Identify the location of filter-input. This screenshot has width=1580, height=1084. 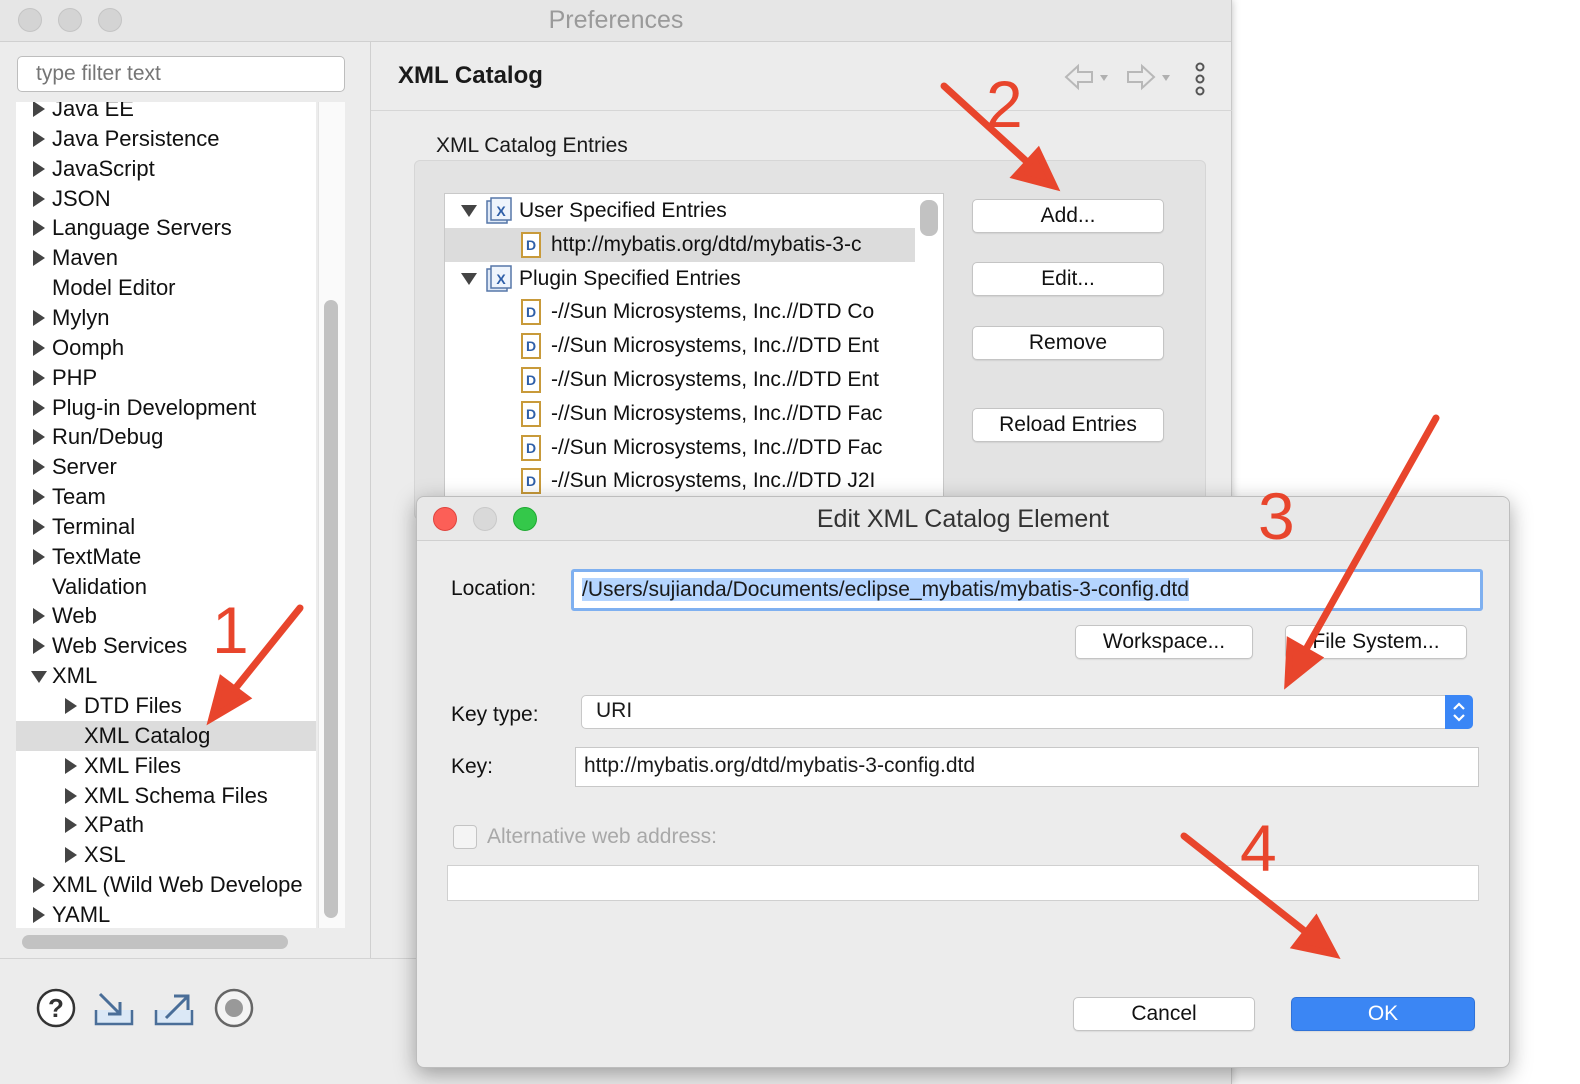
(181, 74).